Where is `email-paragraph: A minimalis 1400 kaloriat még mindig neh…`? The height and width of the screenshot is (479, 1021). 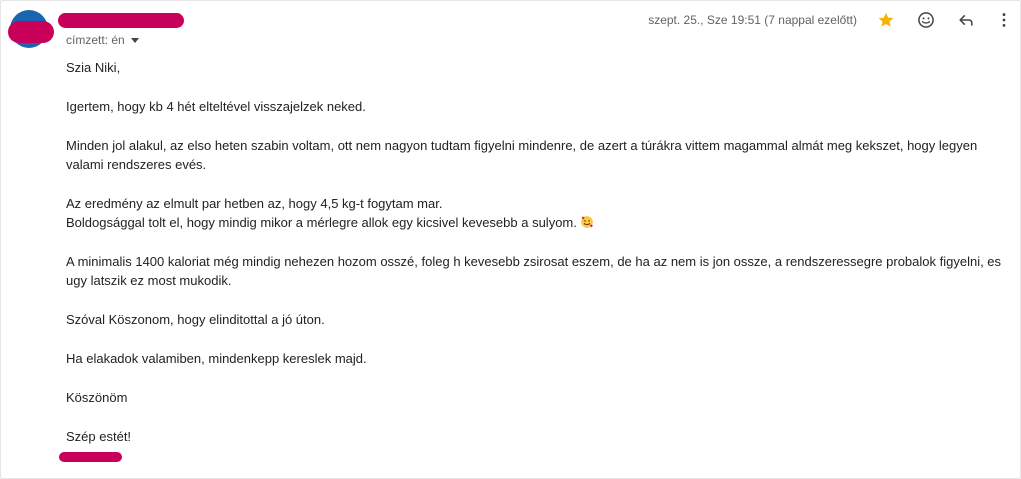 email-paragraph: A minimalis 1400 kaloriat még mindig neh… is located at coordinates (534, 271).